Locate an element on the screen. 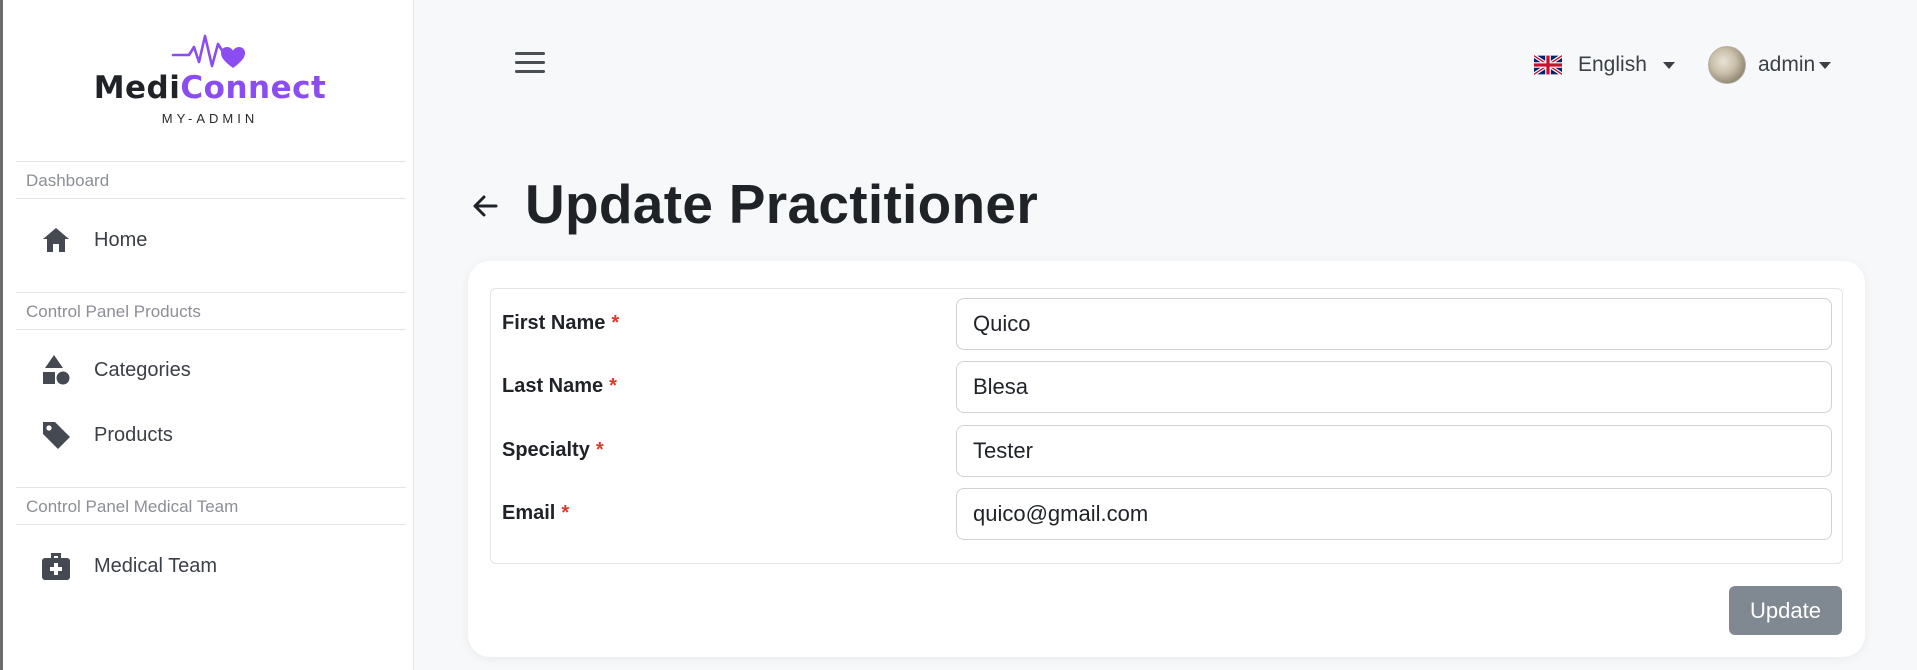 This screenshot has height=670, width=1917. uk-flag-icon is located at coordinates (1548, 65).